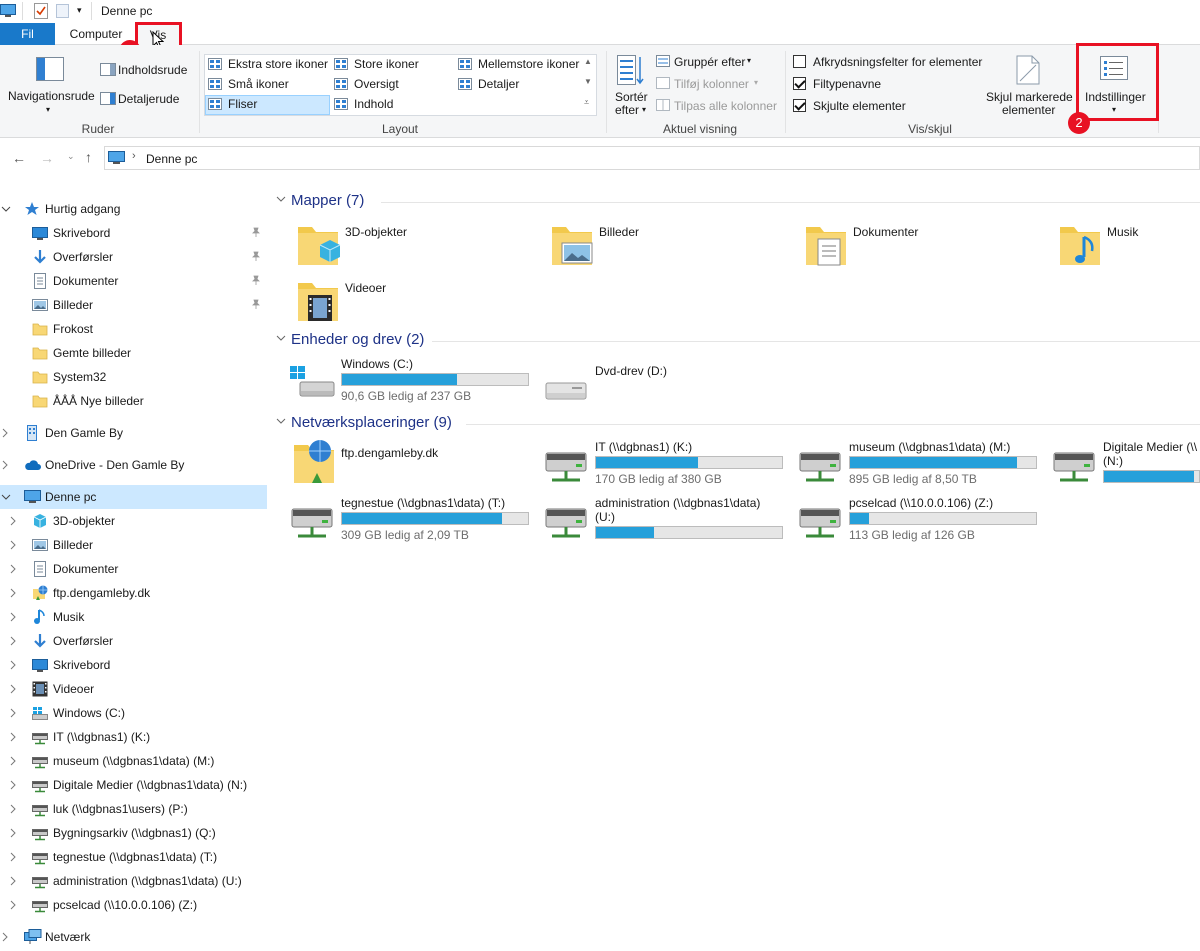 Image resolution: width=1200 pixels, height=951 pixels. What do you see at coordinates (799, 105) in the screenshot?
I see `hidden-items-checkbox` at bounding box center [799, 105].